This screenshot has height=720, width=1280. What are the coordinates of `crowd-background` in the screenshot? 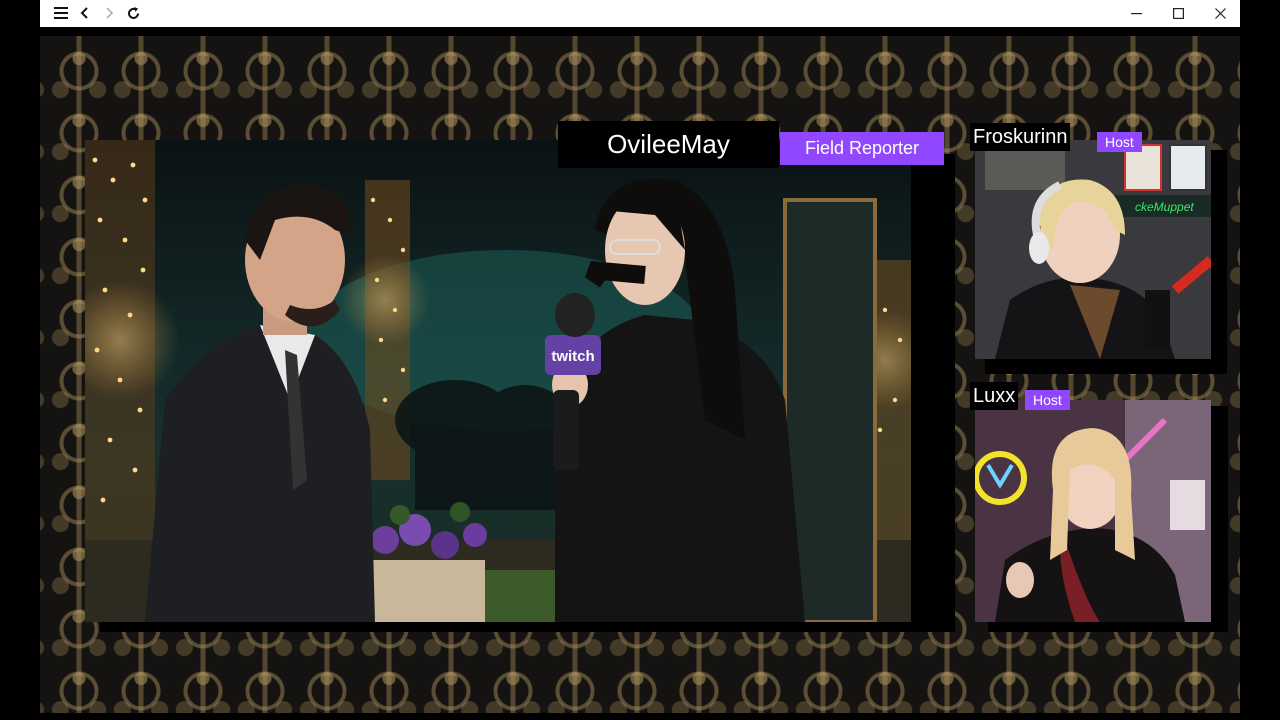 It's located at (485, 445).